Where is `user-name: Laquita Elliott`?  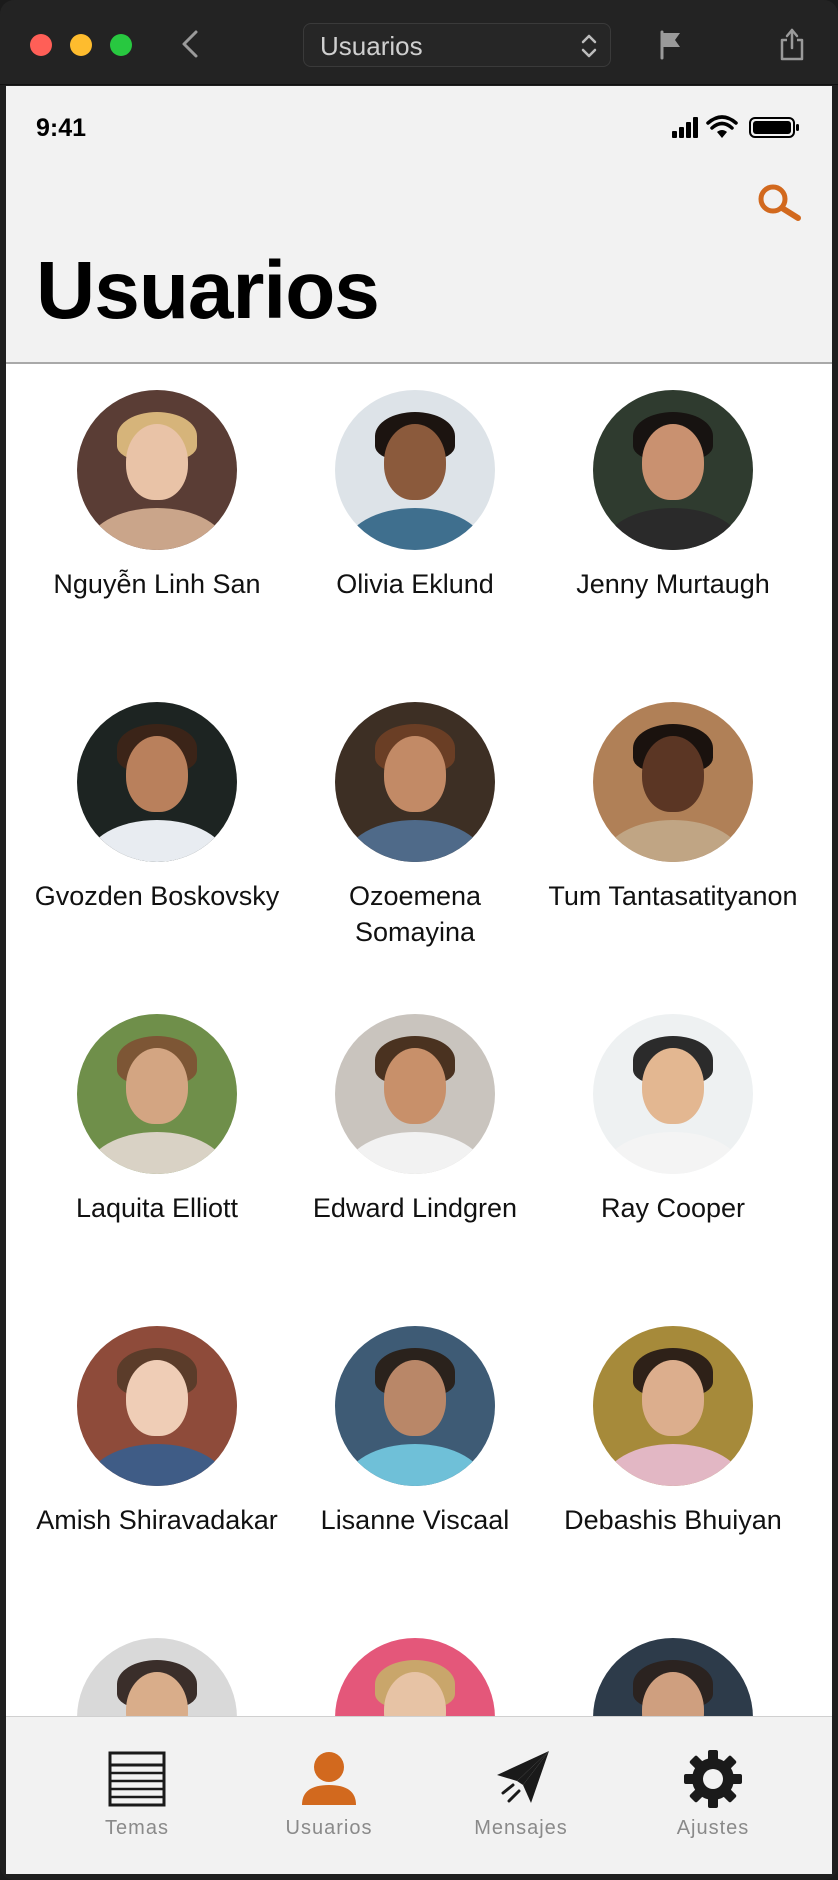 user-name: Laquita Elliott is located at coordinates (157, 1208).